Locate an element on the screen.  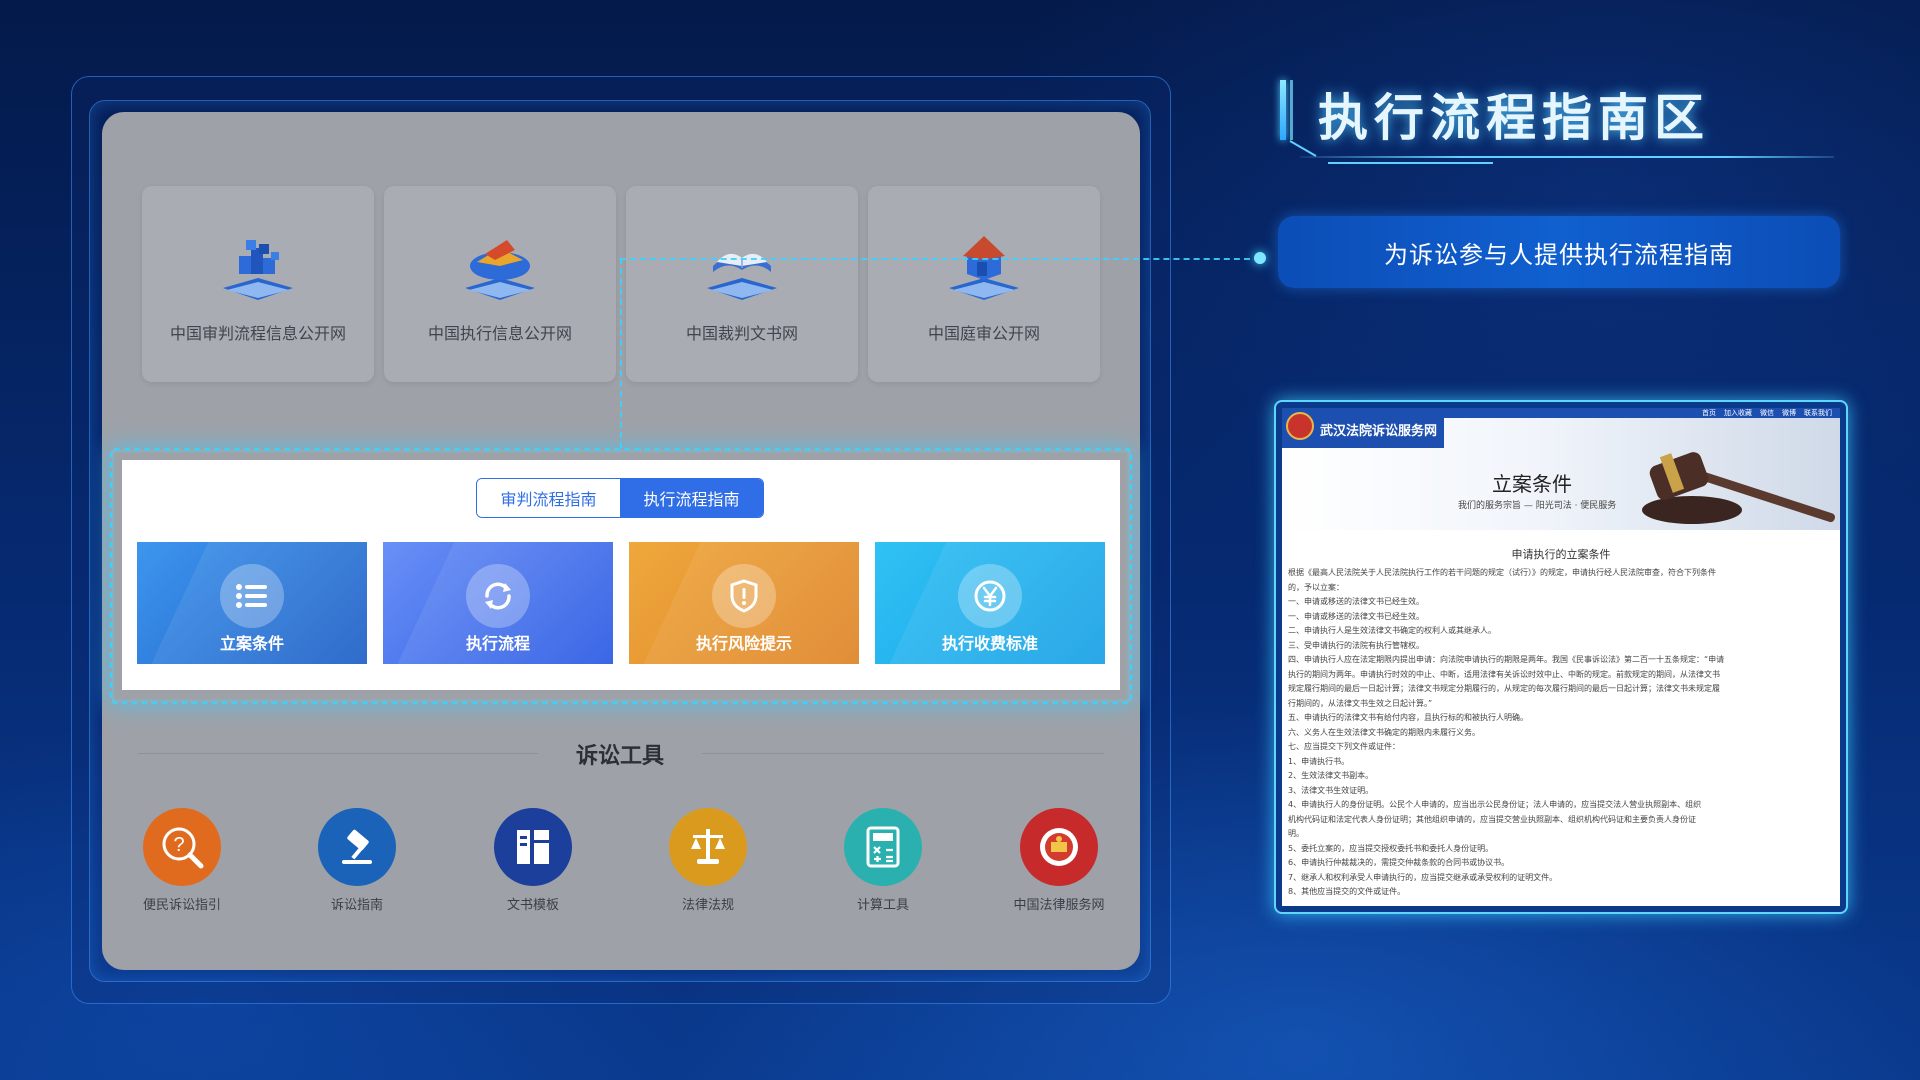
nav-home: 首页 is located at coordinates (1709, 413).